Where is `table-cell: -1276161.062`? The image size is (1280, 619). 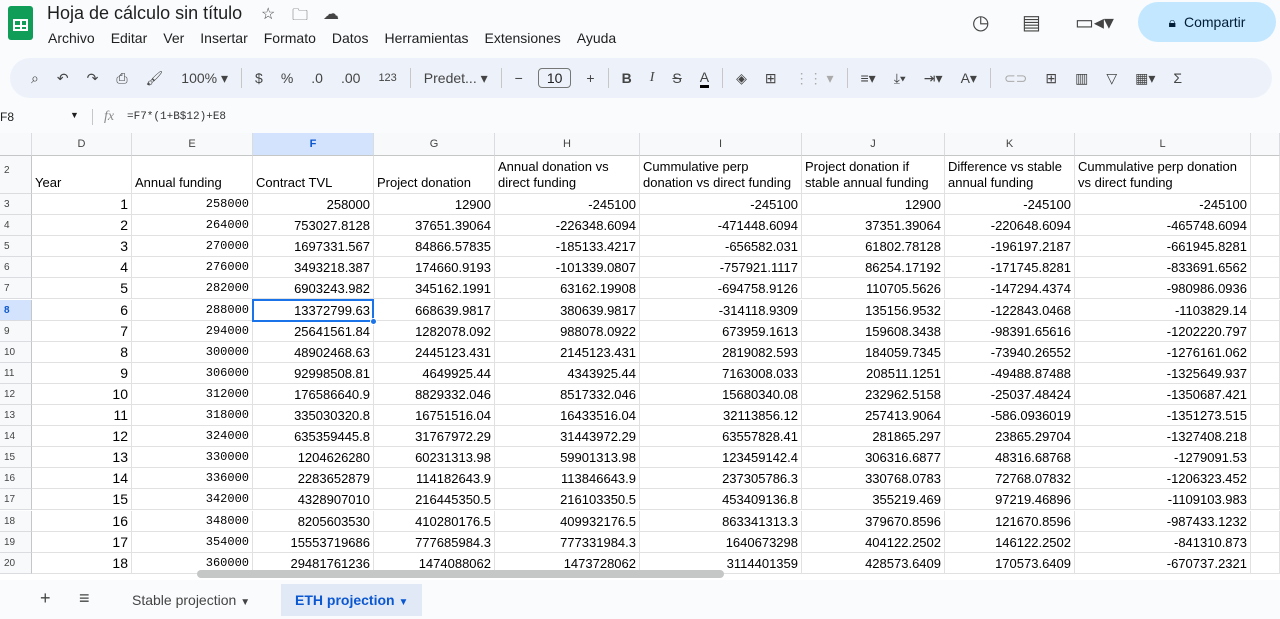 table-cell: -1276161.062 is located at coordinates (1163, 352).